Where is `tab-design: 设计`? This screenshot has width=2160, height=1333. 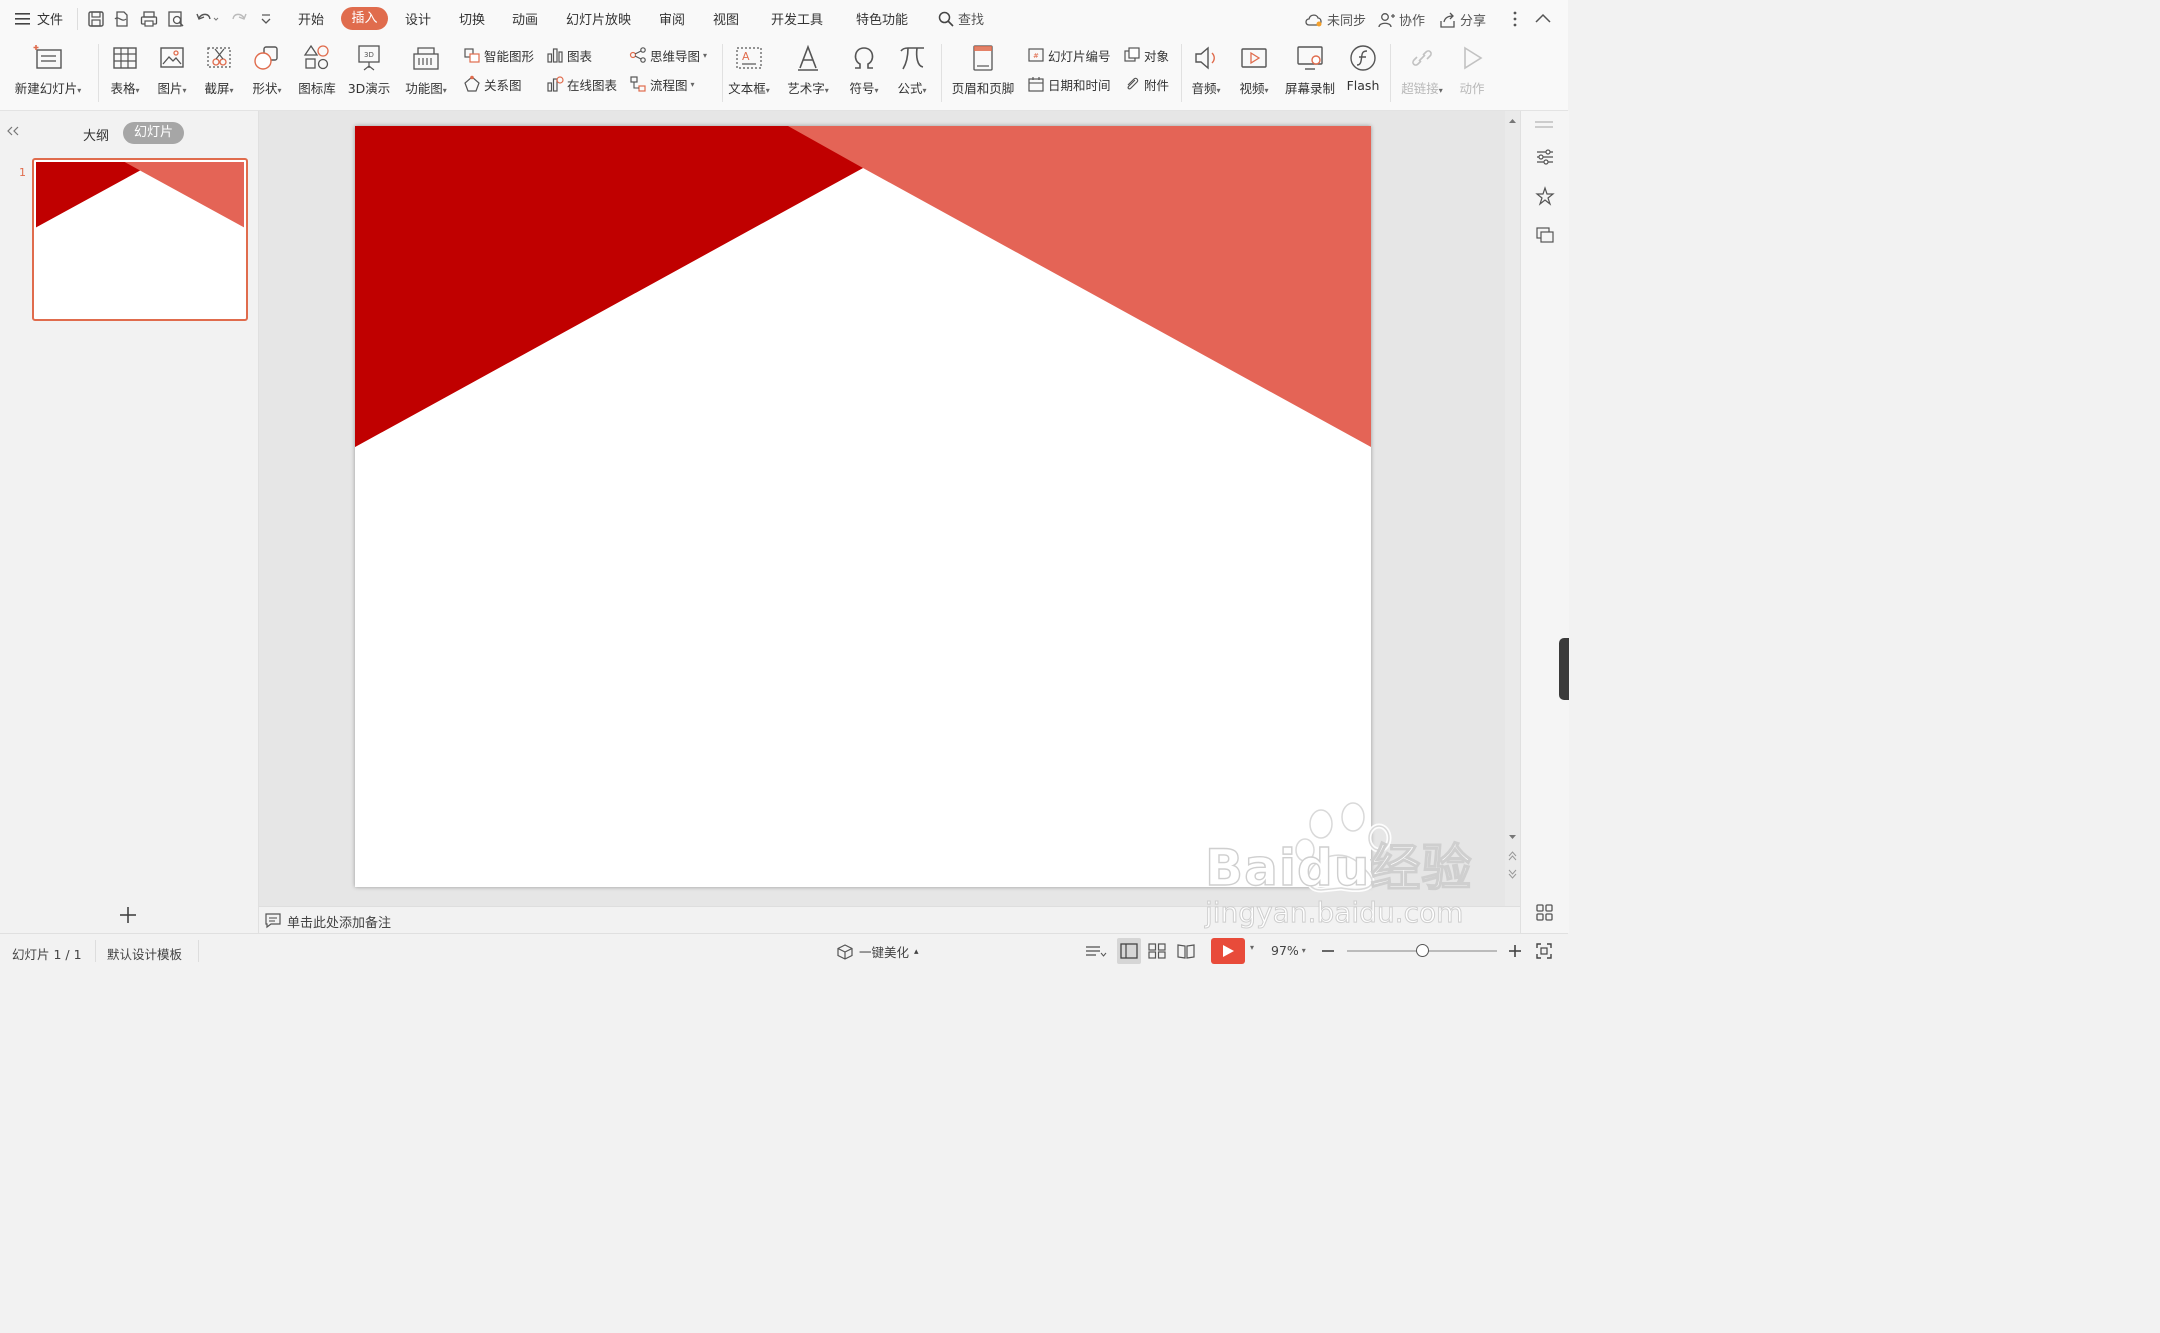
tab-design: 设计 is located at coordinates (418, 18).